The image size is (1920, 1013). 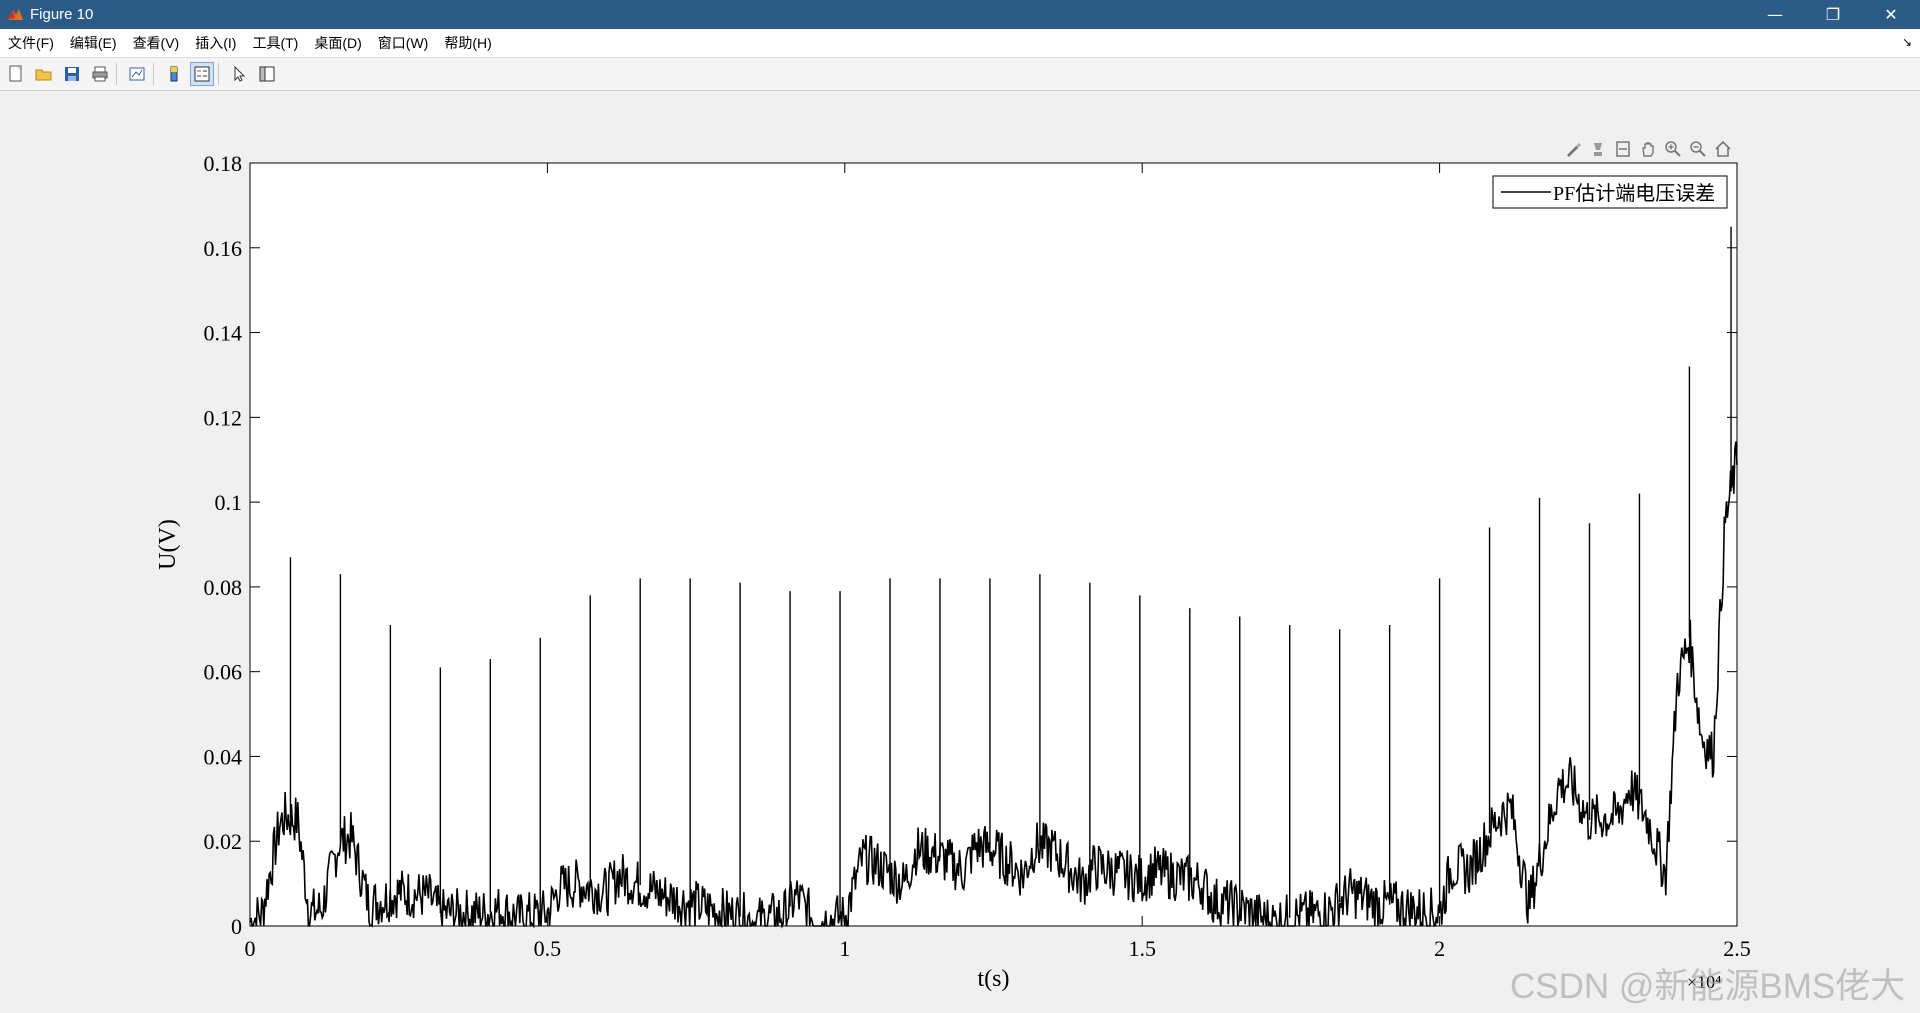 I want to click on brush-icon, so click(x=1572, y=149).